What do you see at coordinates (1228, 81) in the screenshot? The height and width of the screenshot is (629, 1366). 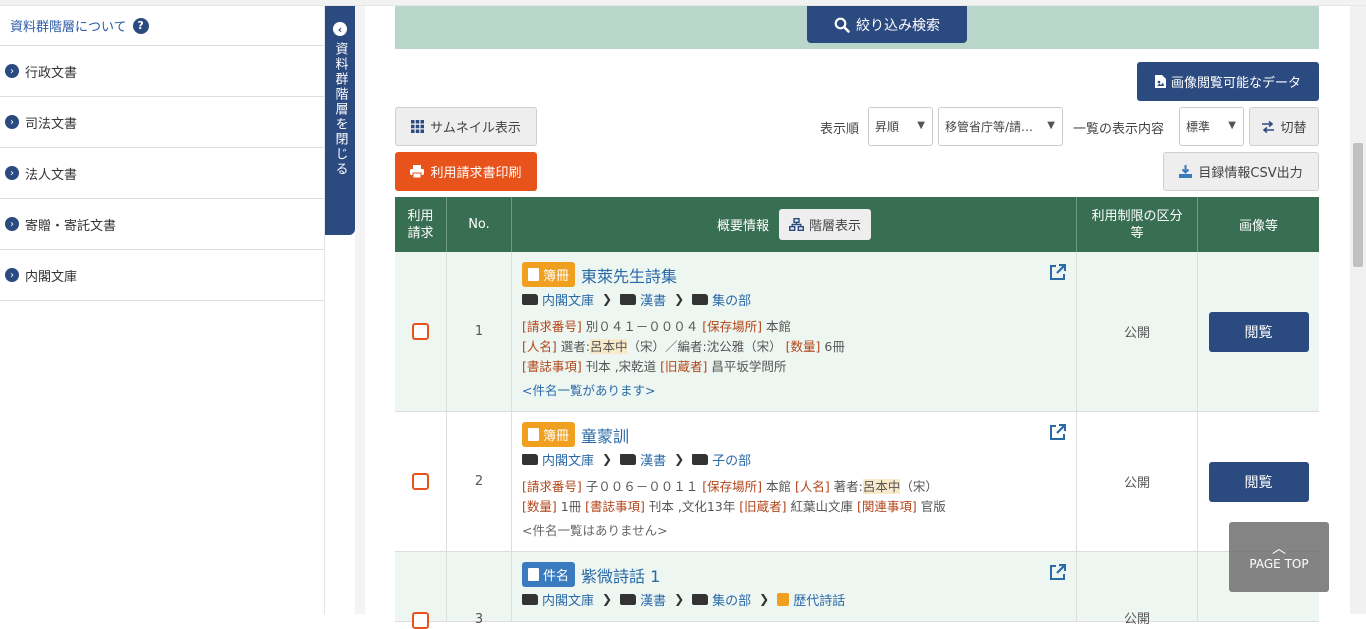 I see `image-data-button: 画像閲覧可能なデータ` at bounding box center [1228, 81].